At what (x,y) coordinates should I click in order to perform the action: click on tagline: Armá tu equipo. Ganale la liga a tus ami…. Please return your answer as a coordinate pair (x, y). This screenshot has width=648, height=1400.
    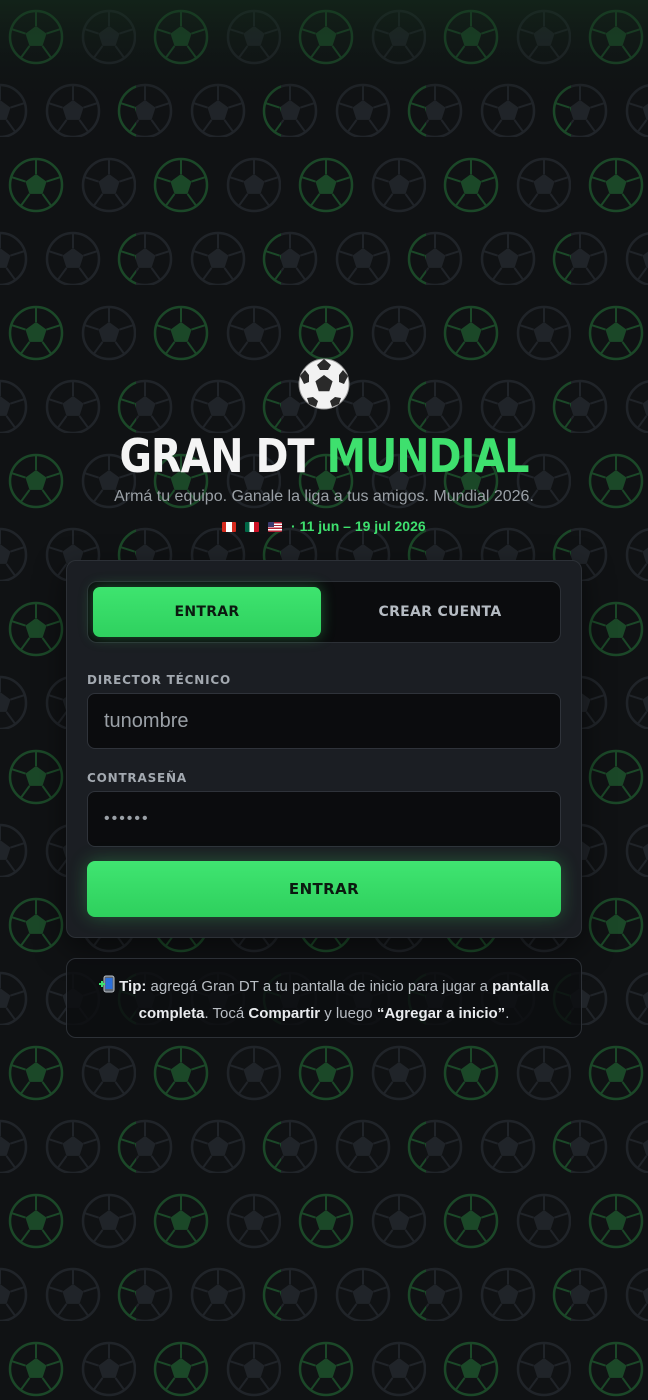
    Looking at the image, I should click on (324, 496).